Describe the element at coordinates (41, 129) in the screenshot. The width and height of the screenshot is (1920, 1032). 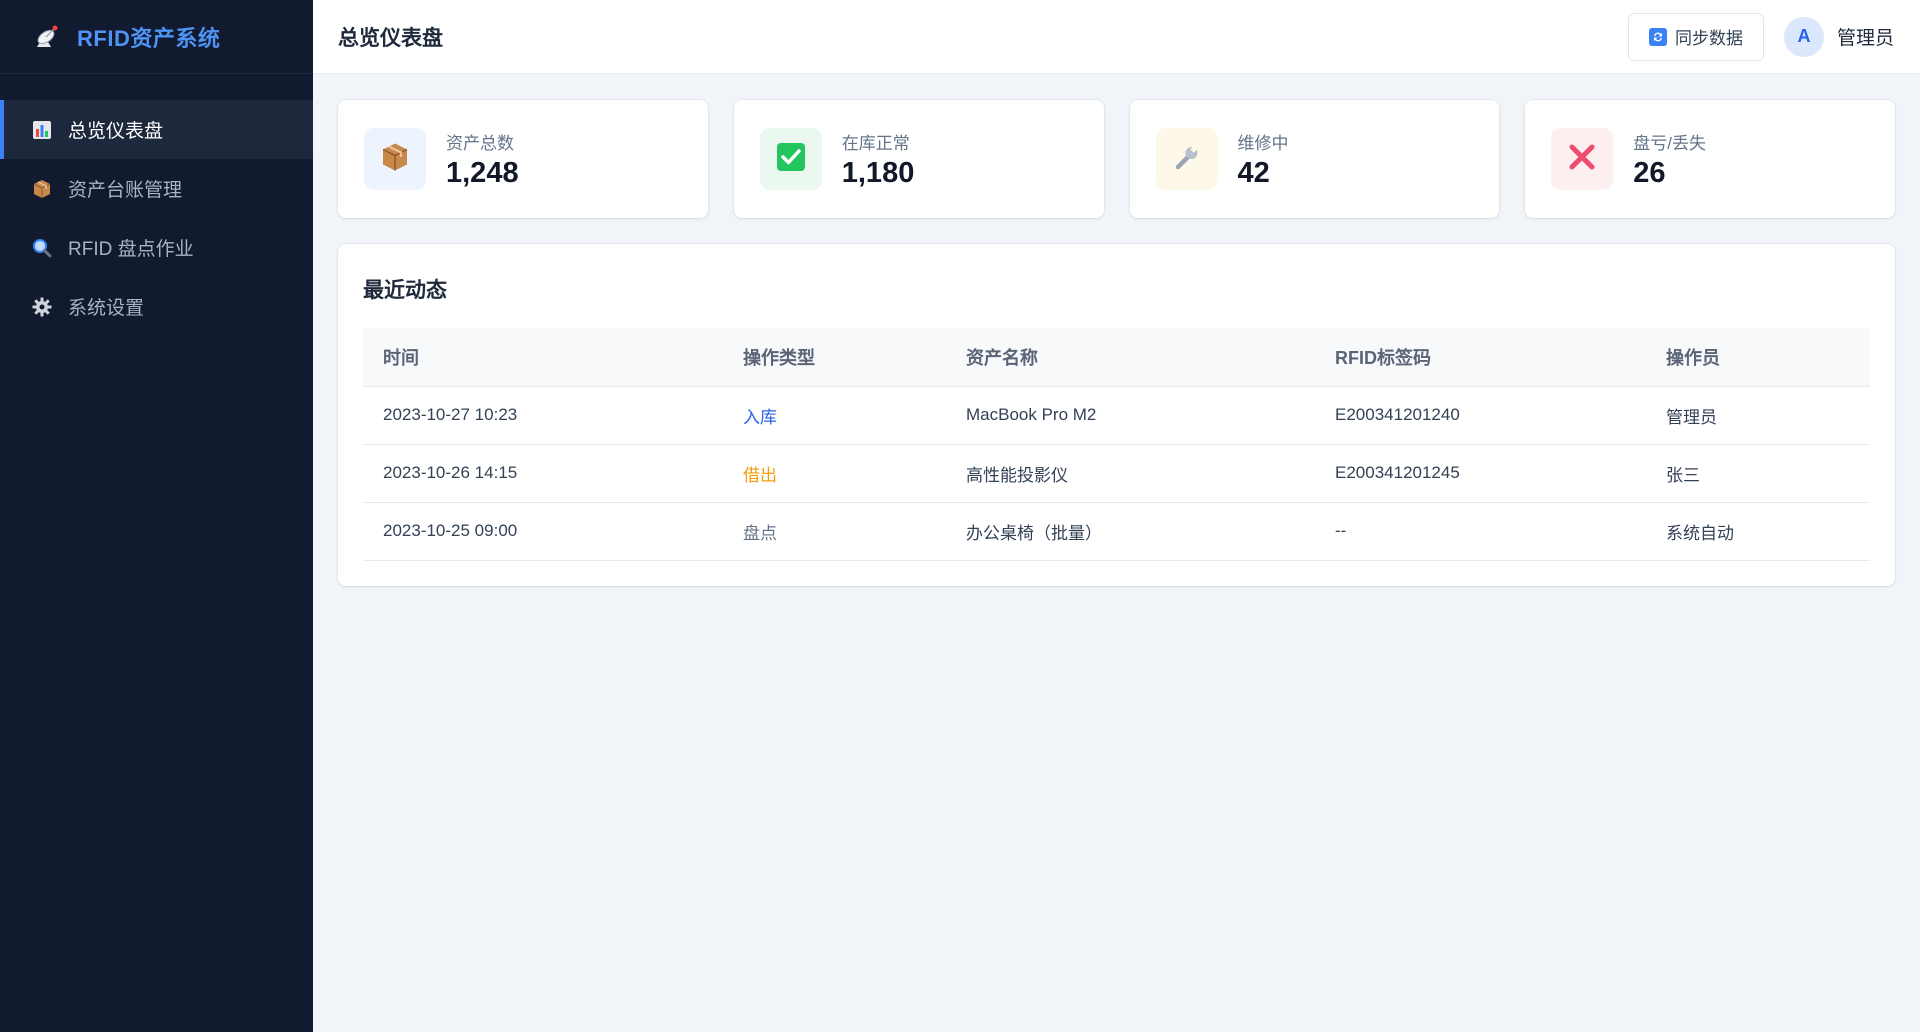
I see `bar-chart-icon` at that location.